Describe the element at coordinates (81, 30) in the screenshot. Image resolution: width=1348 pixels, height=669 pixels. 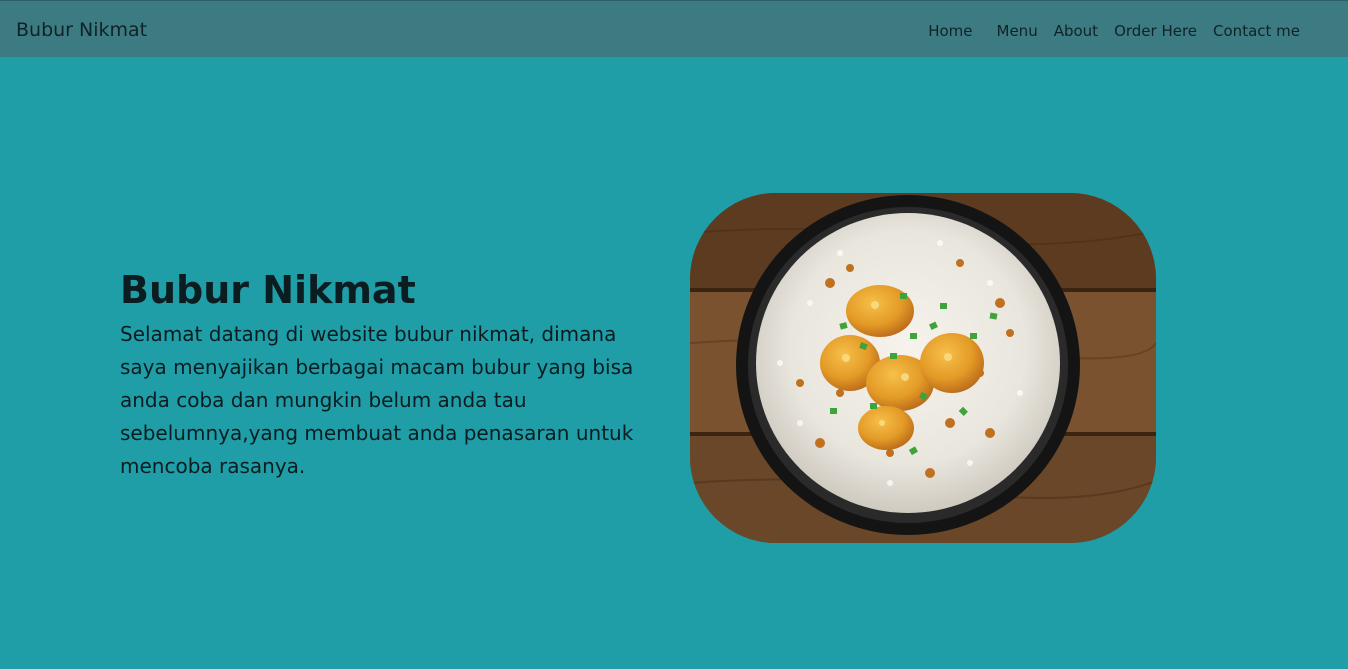
I see `brand-link: Bubur Nikmat` at that location.